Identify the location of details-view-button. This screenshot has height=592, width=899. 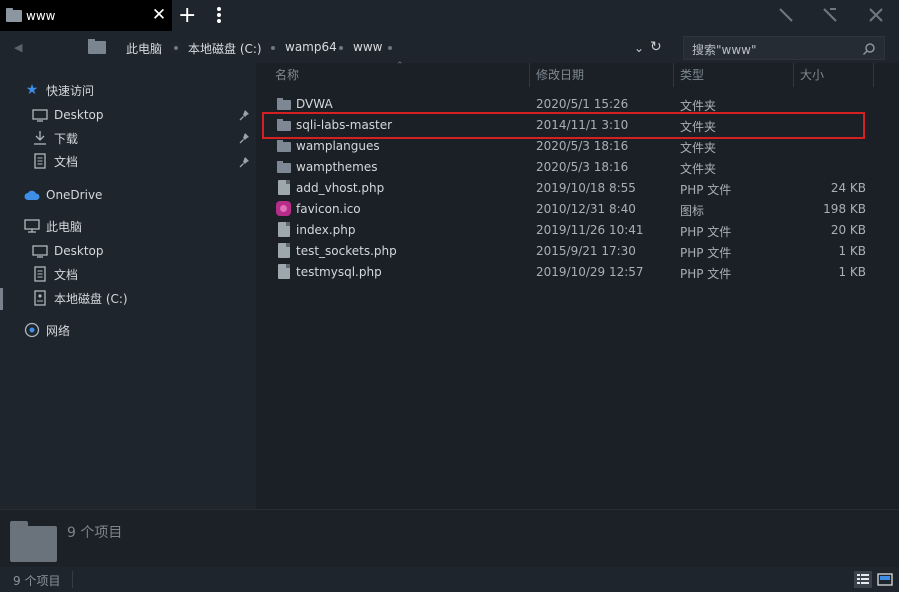
(863, 579).